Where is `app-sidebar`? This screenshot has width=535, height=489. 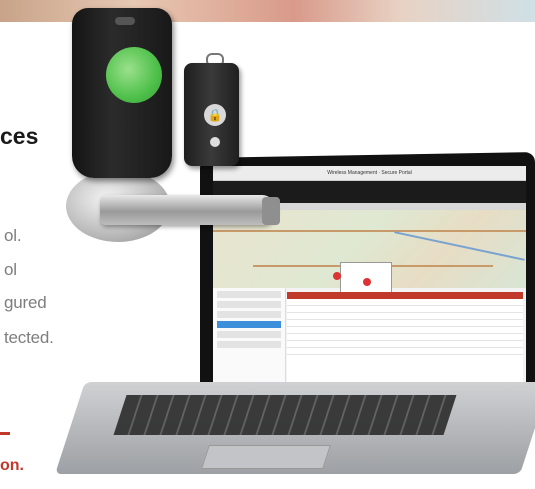
app-sidebar is located at coordinates (249, 336).